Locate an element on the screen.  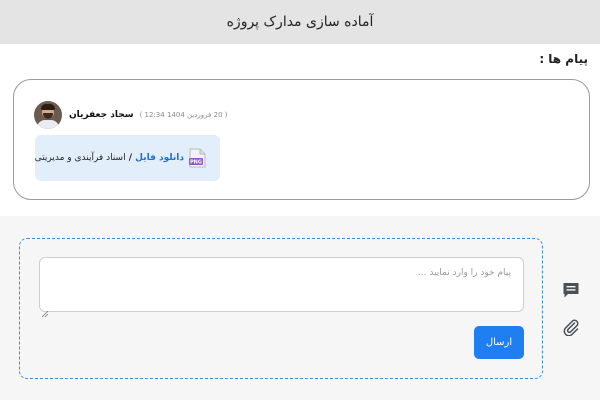
send-button: ارسال is located at coordinates (499, 342).